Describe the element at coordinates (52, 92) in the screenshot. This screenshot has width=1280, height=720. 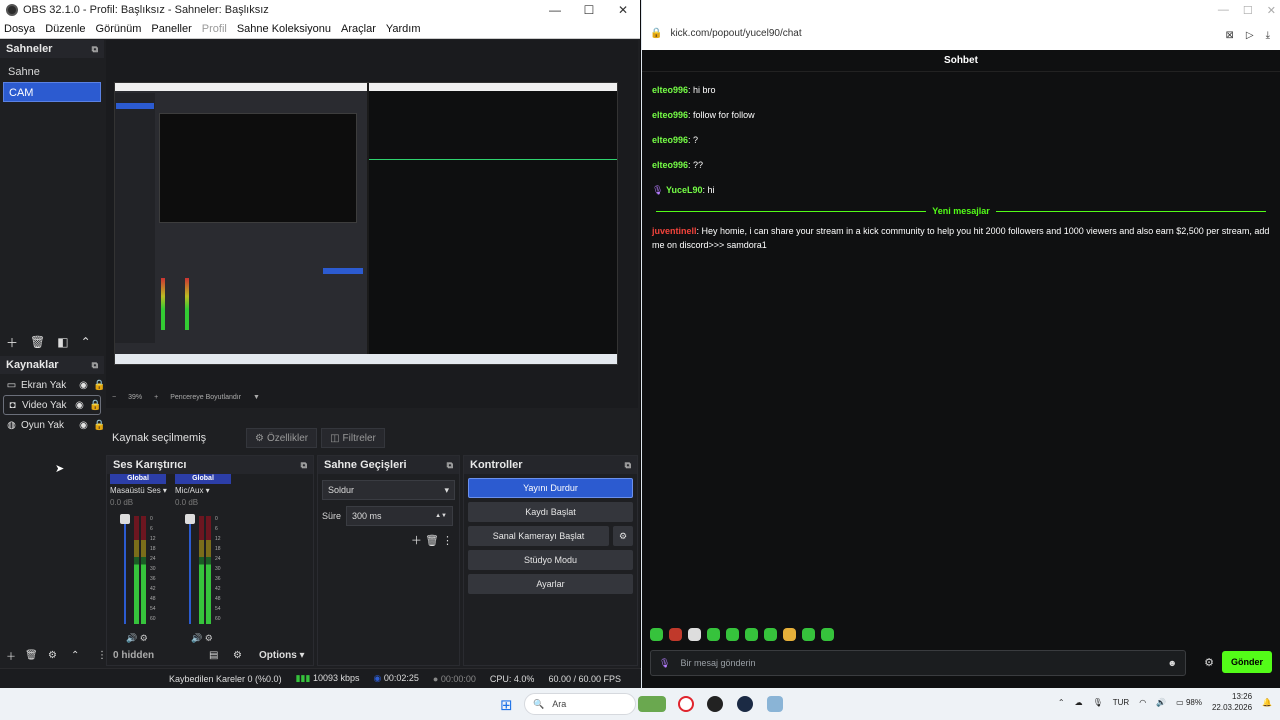
I see `scene-item-cam: CAM` at that location.